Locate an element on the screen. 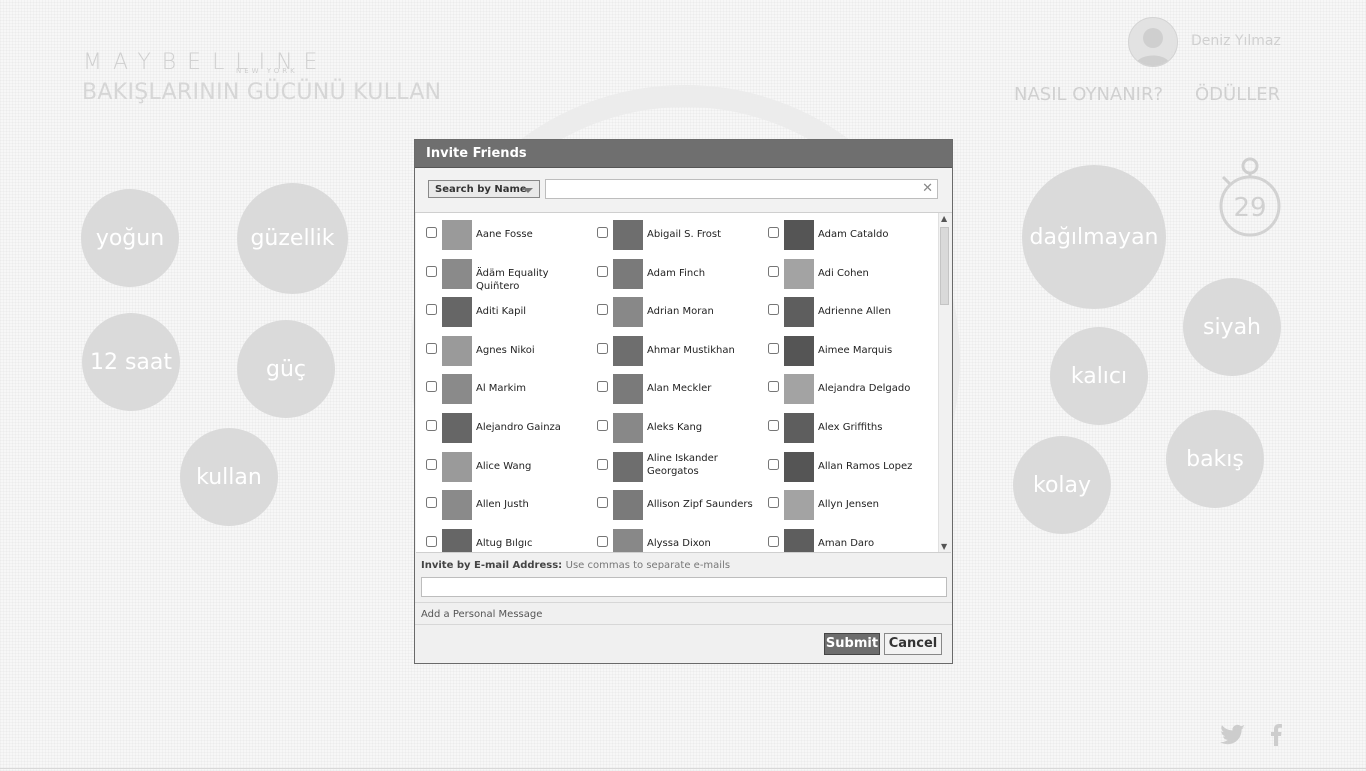 Image resolution: width=1366 pixels, height=771 pixels. facebook-icon is located at coordinates (1276, 738).